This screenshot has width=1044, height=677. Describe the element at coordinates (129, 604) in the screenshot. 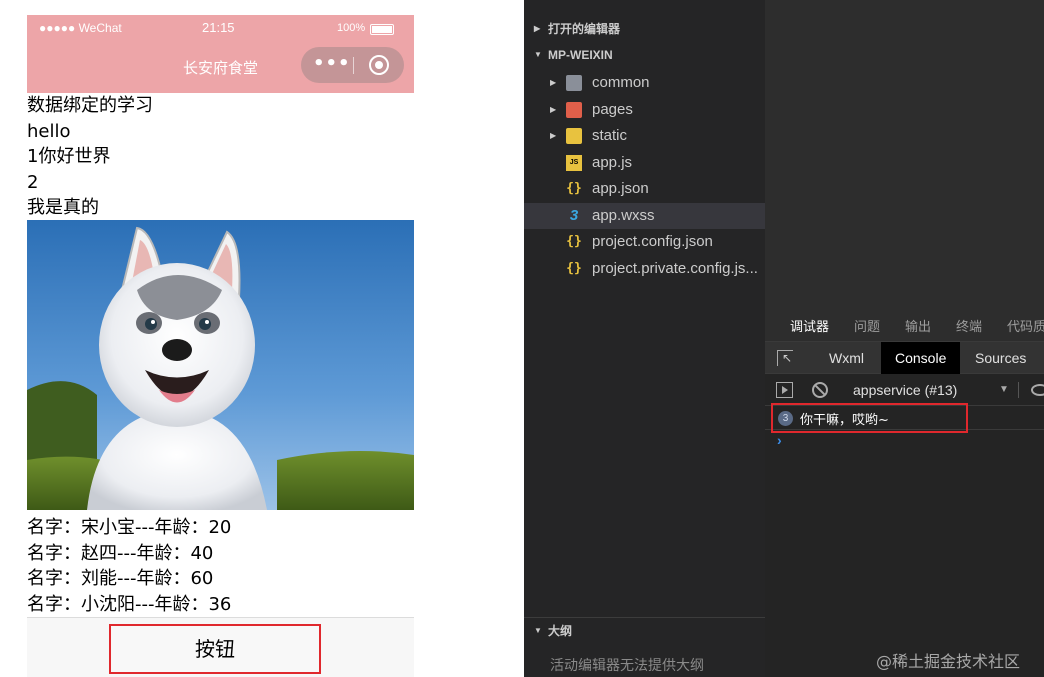

I see `list-item: 名字：小沈阳---年龄：36` at that location.